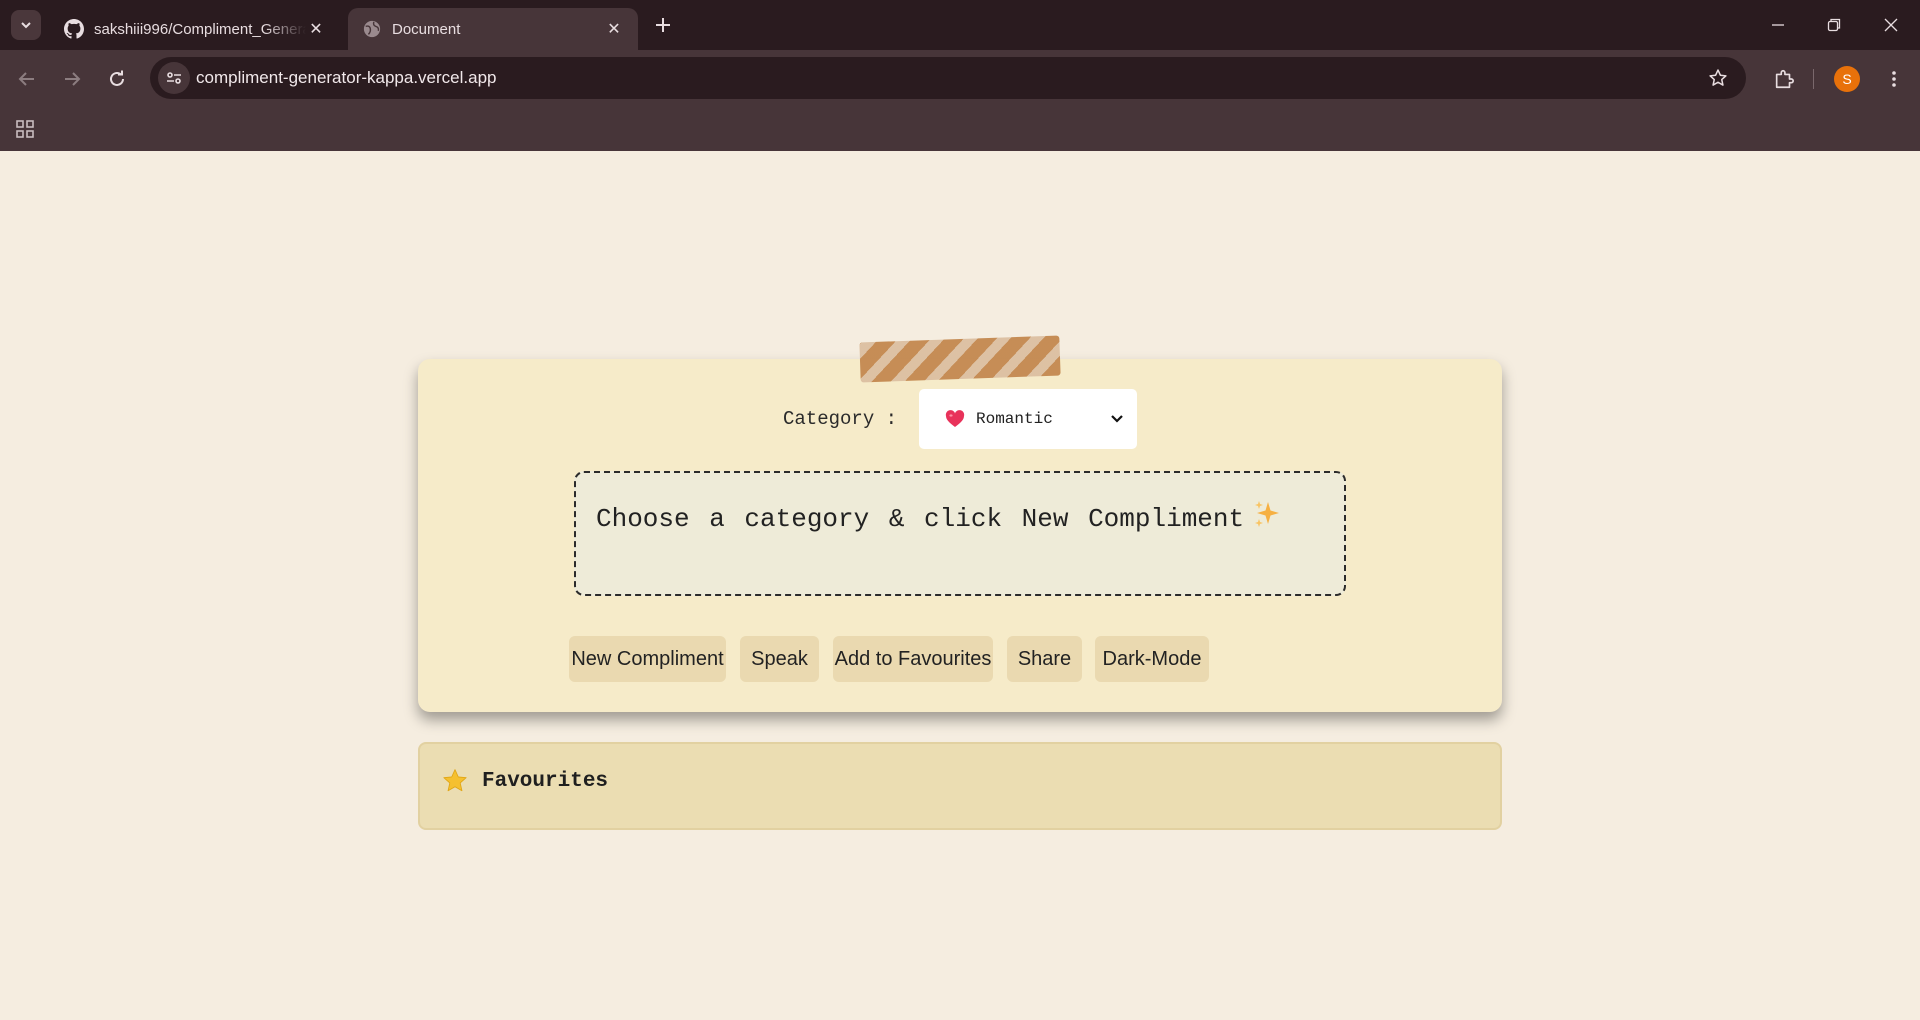  Describe the element at coordinates (960, 129) in the screenshot. I see `bookmarks-bar` at that location.